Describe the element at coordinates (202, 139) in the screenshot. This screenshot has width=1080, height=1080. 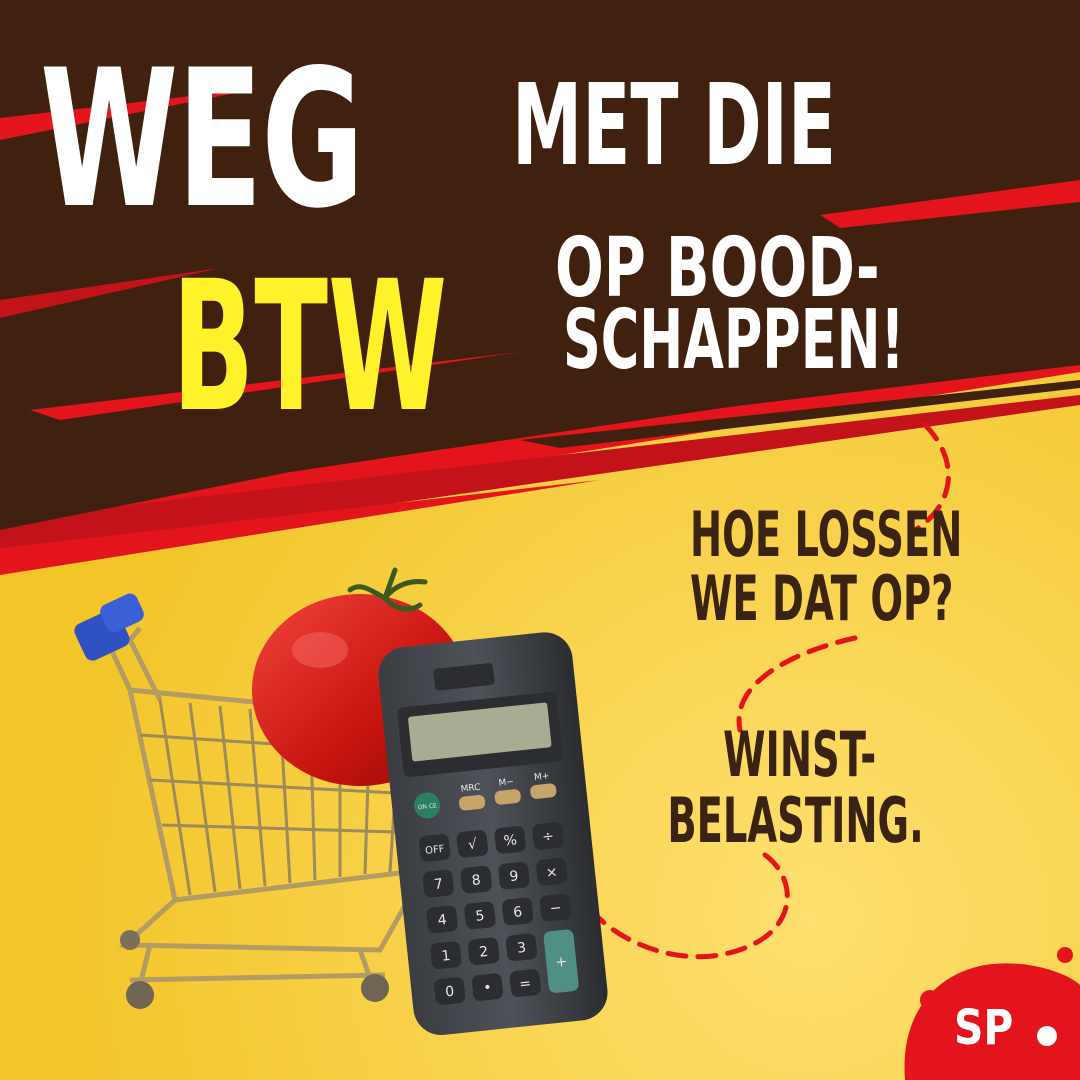
I see `headline-weg: WEG` at that location.